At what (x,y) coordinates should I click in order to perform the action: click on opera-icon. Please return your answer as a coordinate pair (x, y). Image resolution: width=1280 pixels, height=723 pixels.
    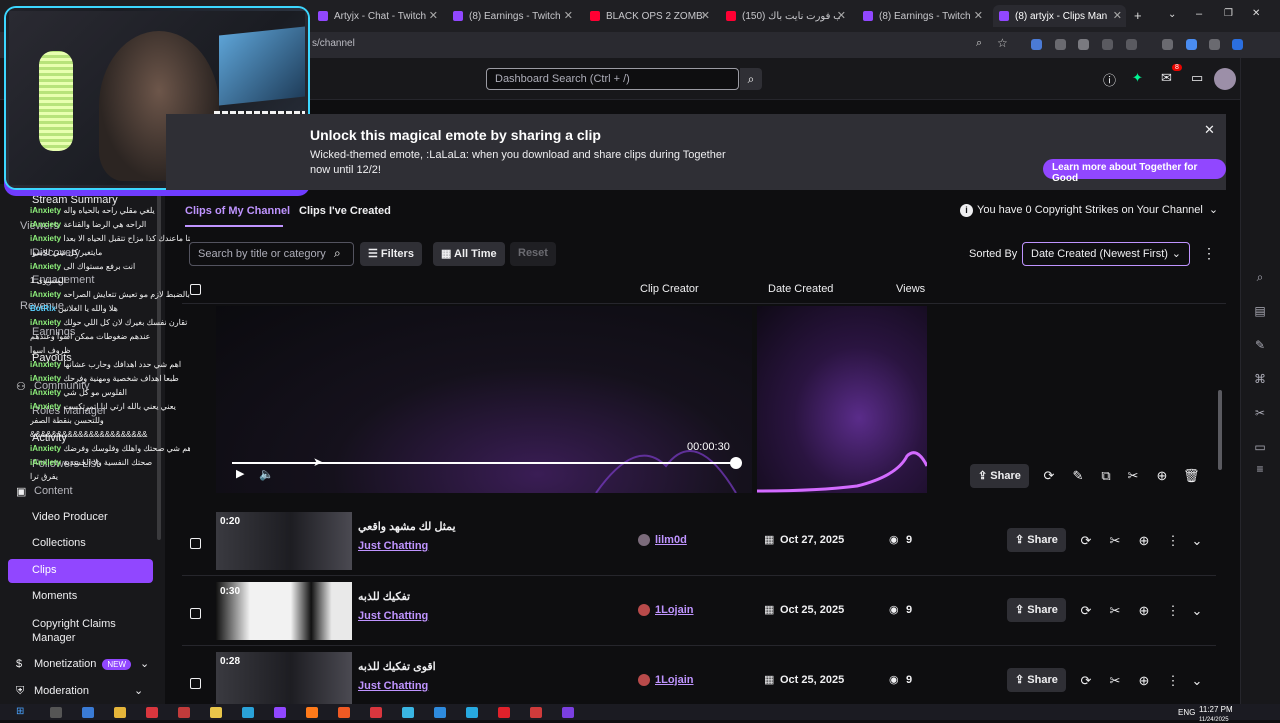
    Looking at the image, I should click on (504, 712).